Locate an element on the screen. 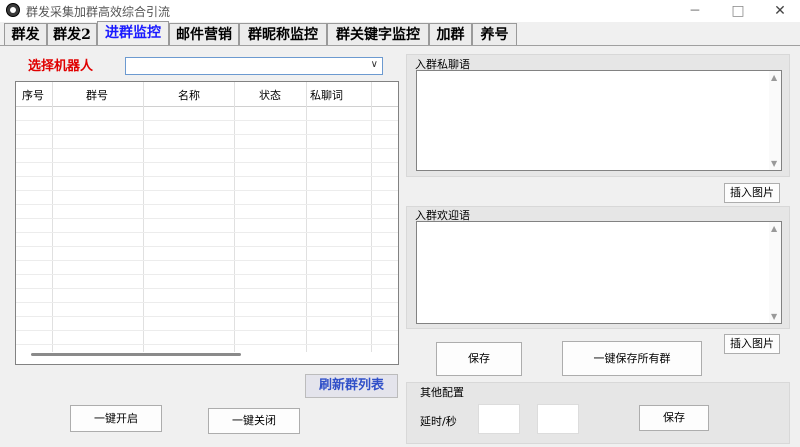 This screenshot has width=800, height=447. tab-join-group: 加群 is located at coordinates (450, 34).